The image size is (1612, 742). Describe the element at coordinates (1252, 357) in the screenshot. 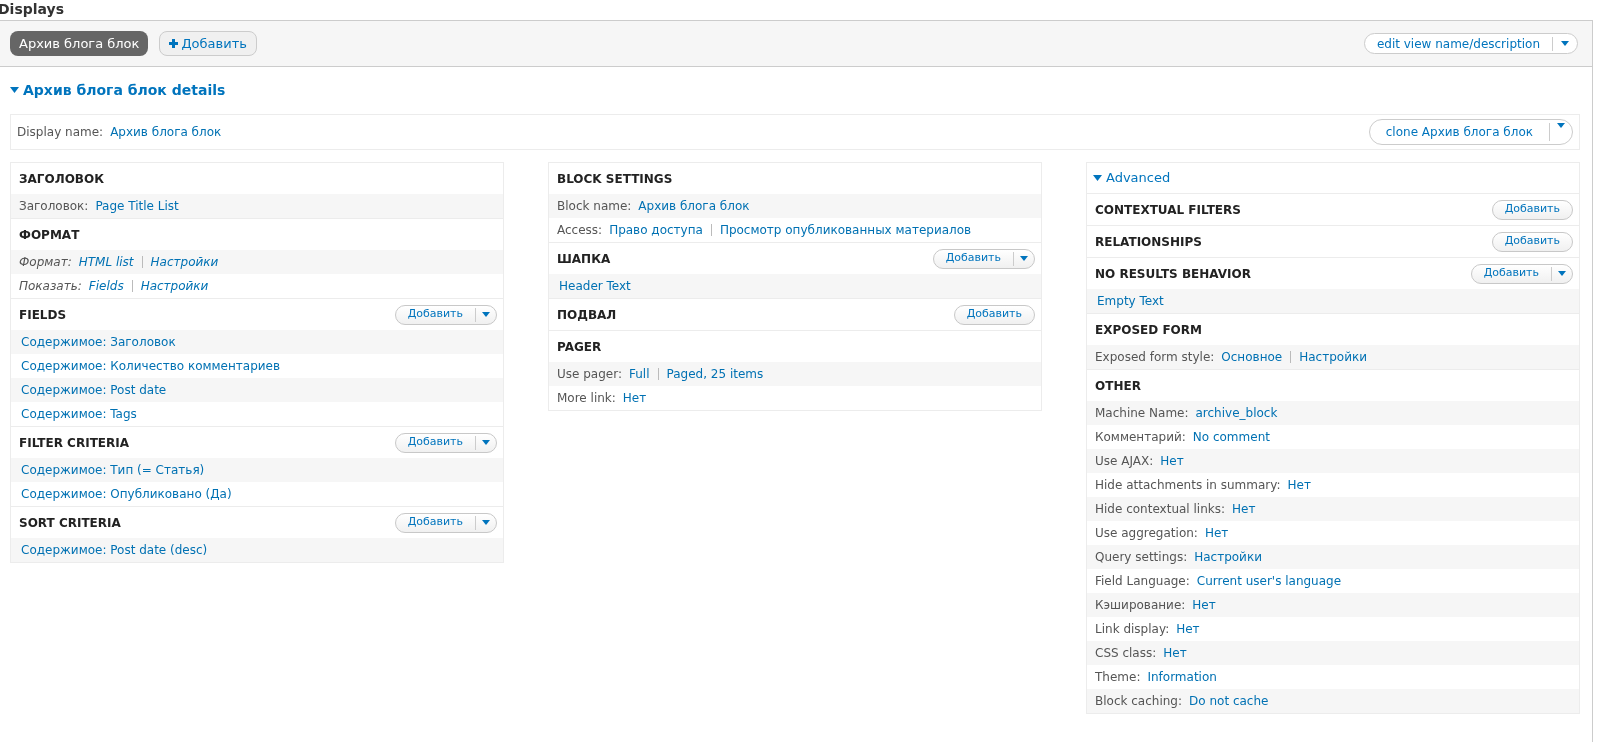

I see `setting-link: Основное` at that location.